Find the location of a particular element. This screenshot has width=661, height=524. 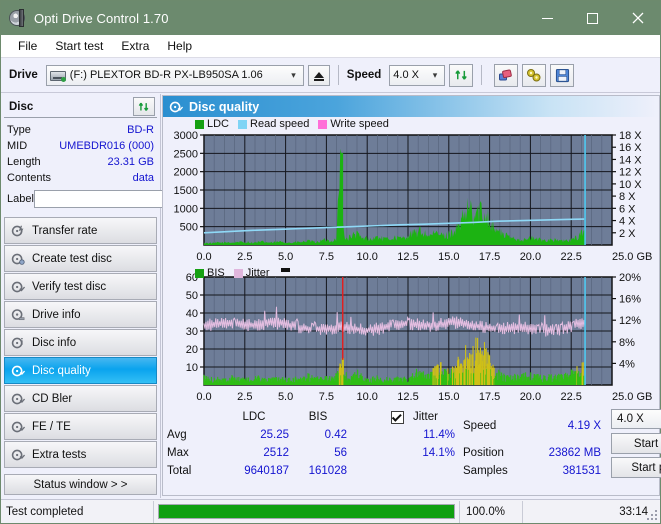

legend-entry-write-speed: Write speed is located at coordinates (353, 124).